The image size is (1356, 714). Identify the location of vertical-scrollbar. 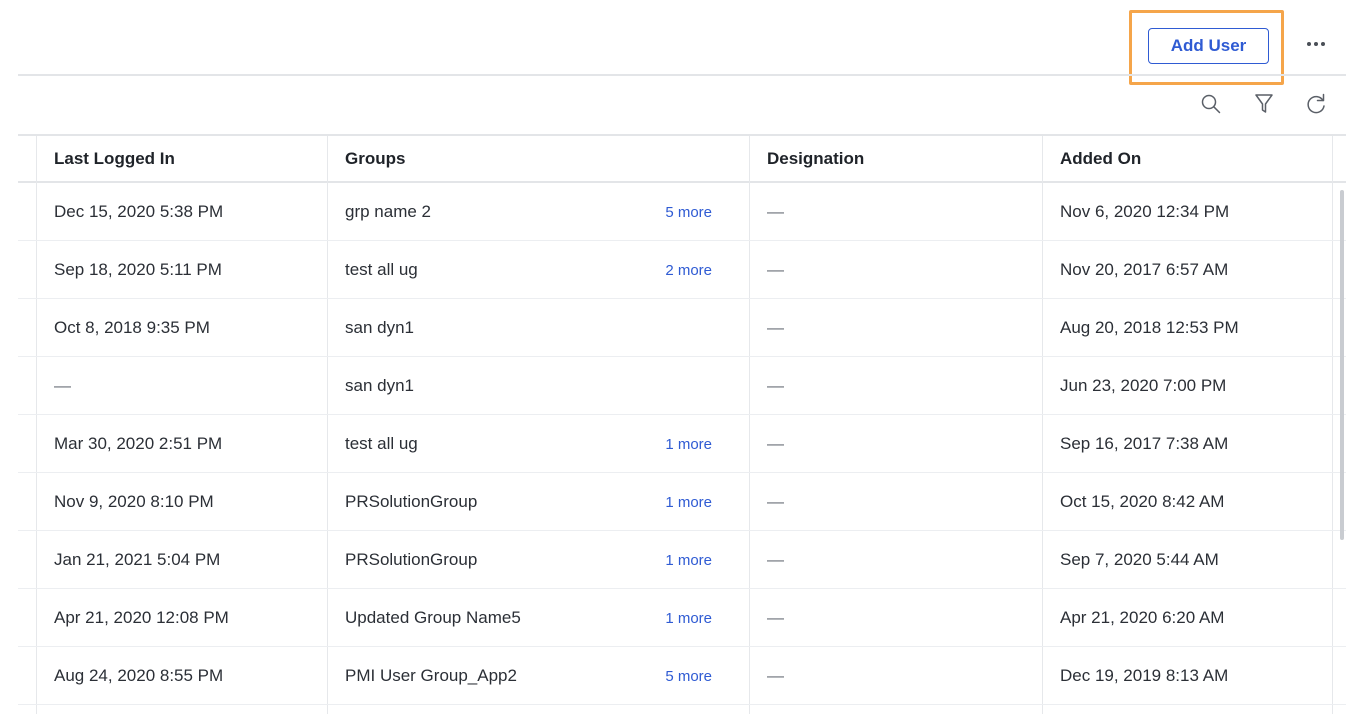
(1342, 365).